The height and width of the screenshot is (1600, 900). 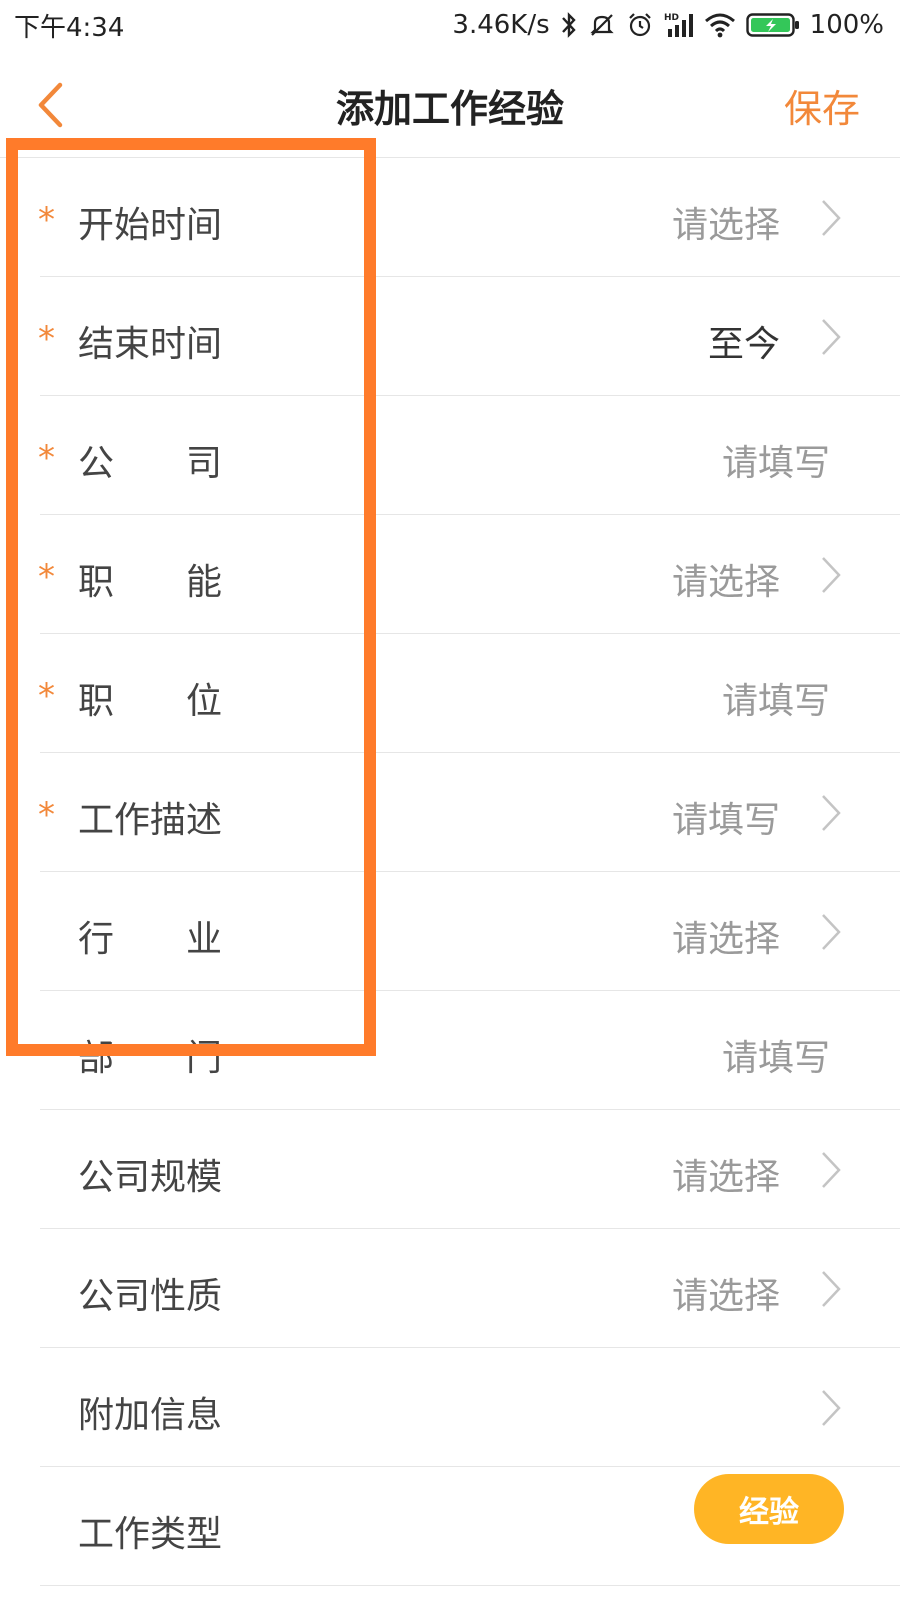 What do you see at coordinates (772, 25) in the screenshot?
I see `battery-charging-icon` at bounding box center [772, 25].